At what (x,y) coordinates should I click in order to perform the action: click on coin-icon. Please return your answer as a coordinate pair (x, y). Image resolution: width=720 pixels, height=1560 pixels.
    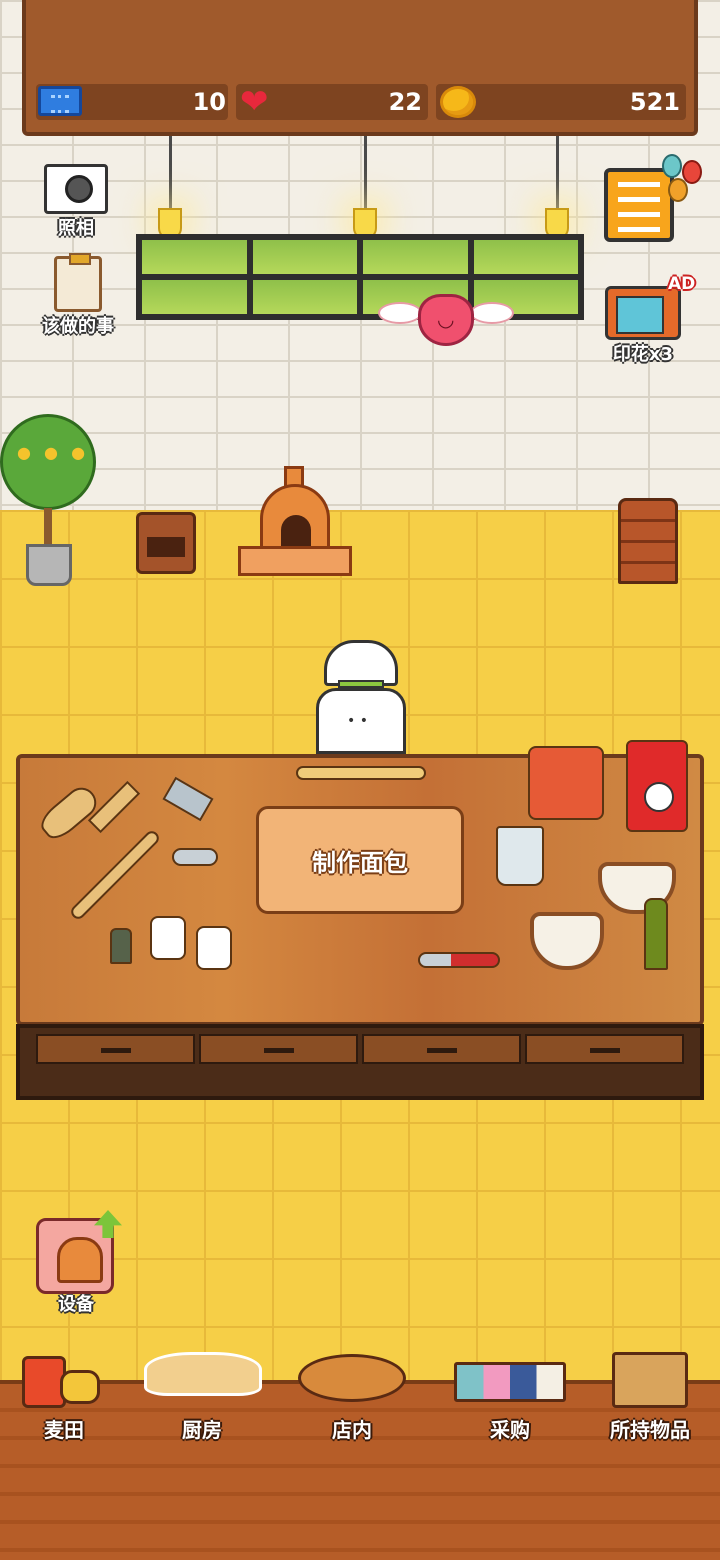
    Looking at the image, I should click on (458, 102).